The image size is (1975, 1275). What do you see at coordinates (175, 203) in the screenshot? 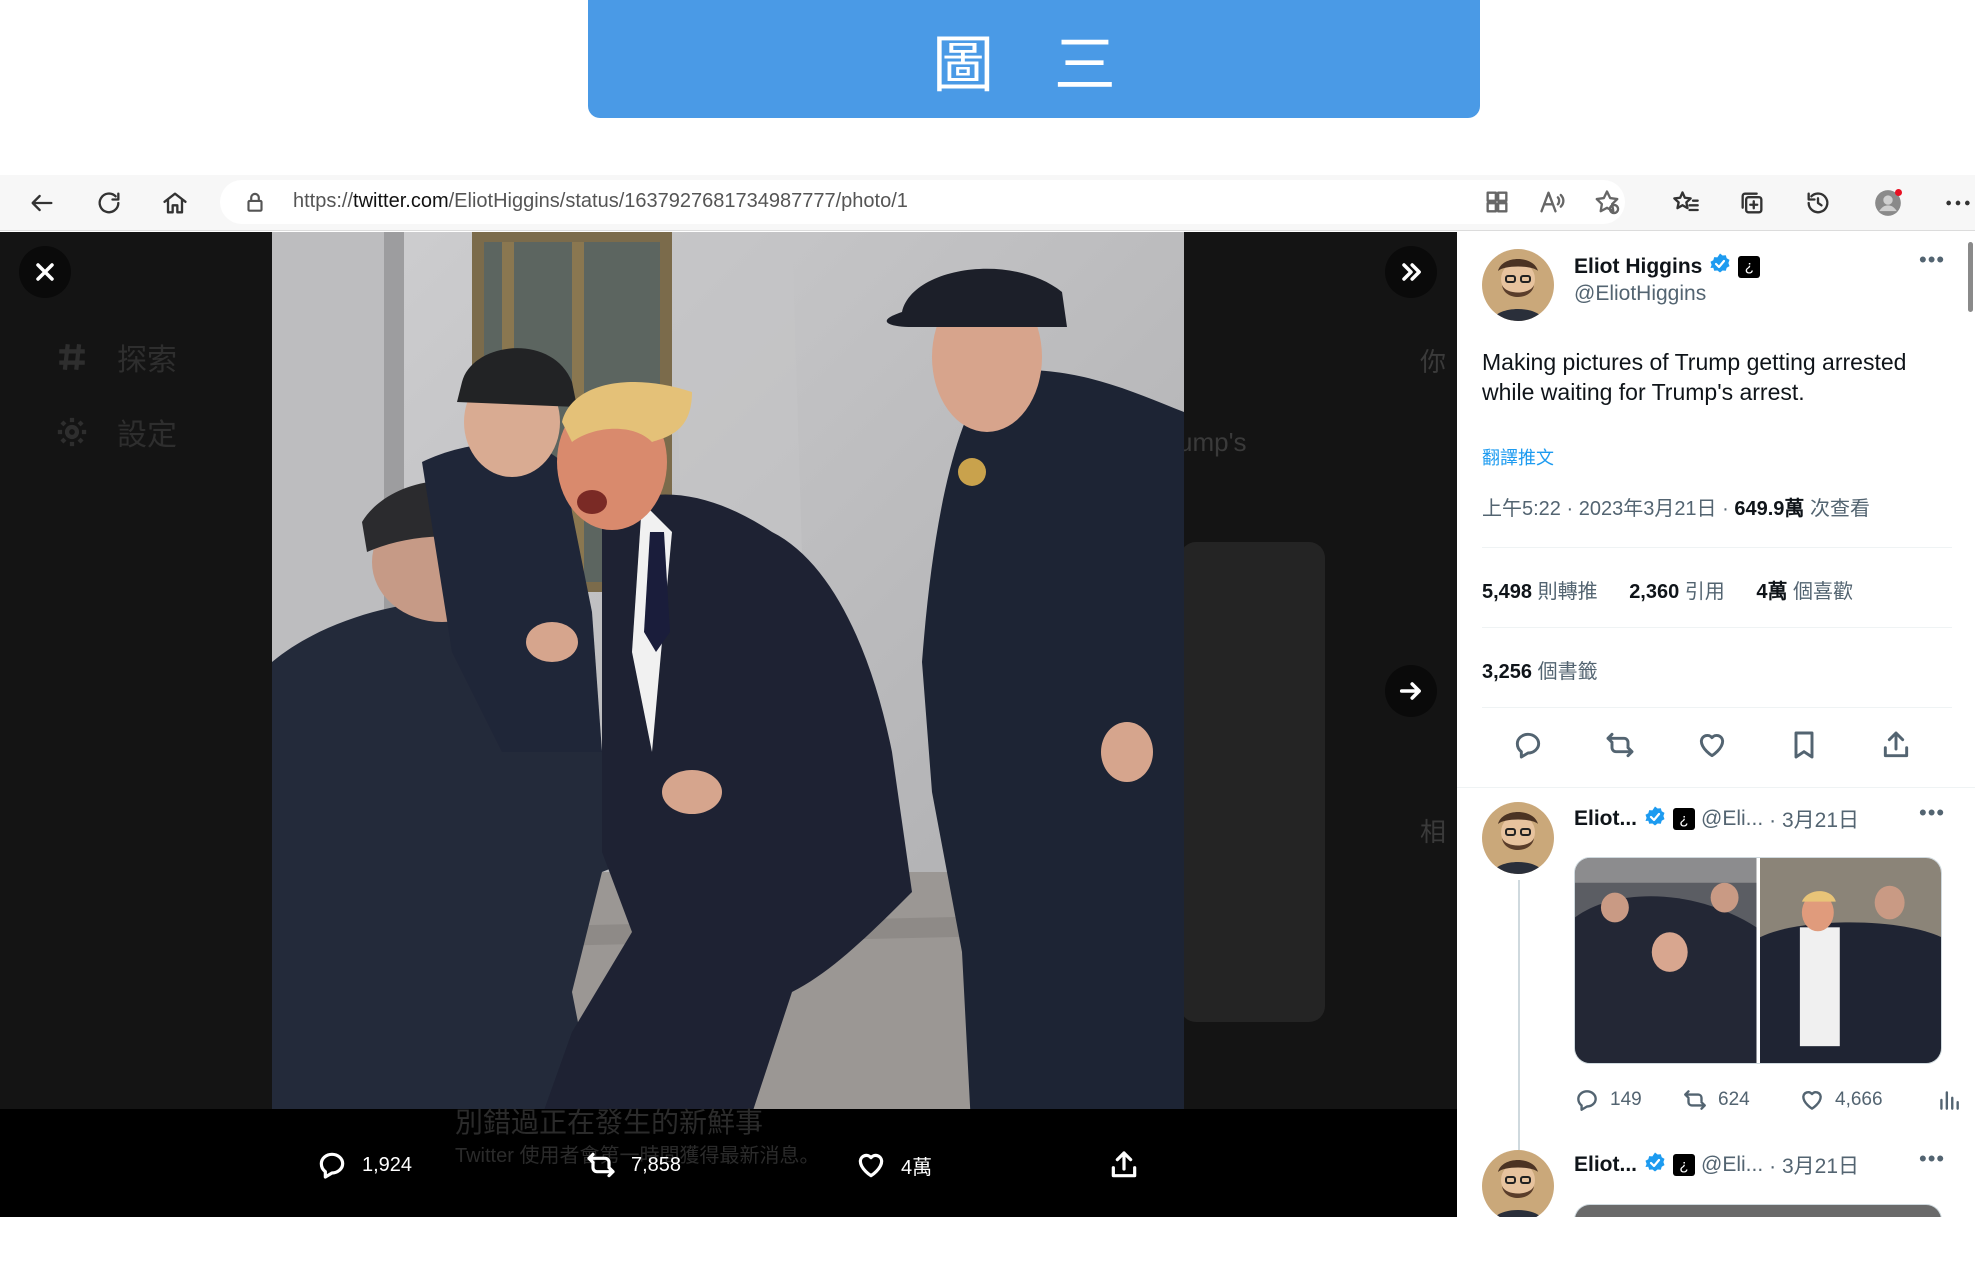
I see `home-icon` at bounding box center [175, 203].